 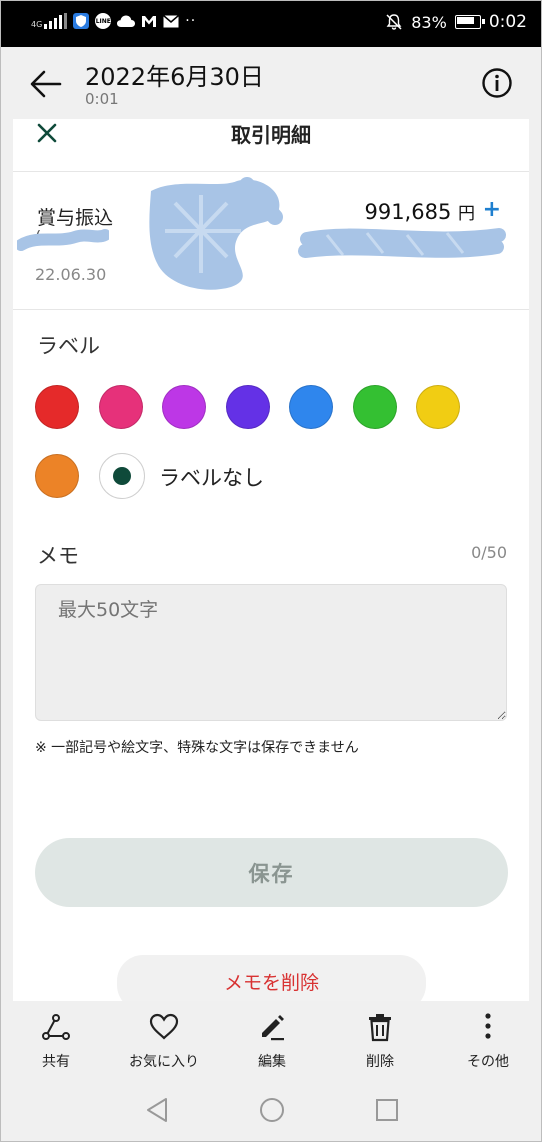 What do you see at coordinates (102, 99) in the screenshot?
I see `header-time: 0:01` at bounding box center [102, 99].